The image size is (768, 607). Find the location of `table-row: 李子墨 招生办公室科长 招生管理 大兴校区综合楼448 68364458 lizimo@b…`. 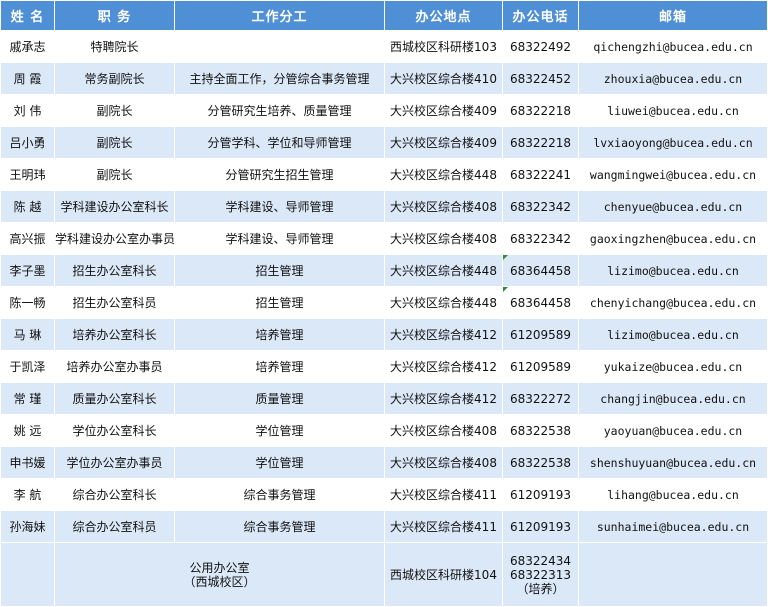

table-row: 李子墨 招生办公室科长 招生管理 大兴校区综合楼448 68364458 lizimo@b… is located at coordinates (384, 270).